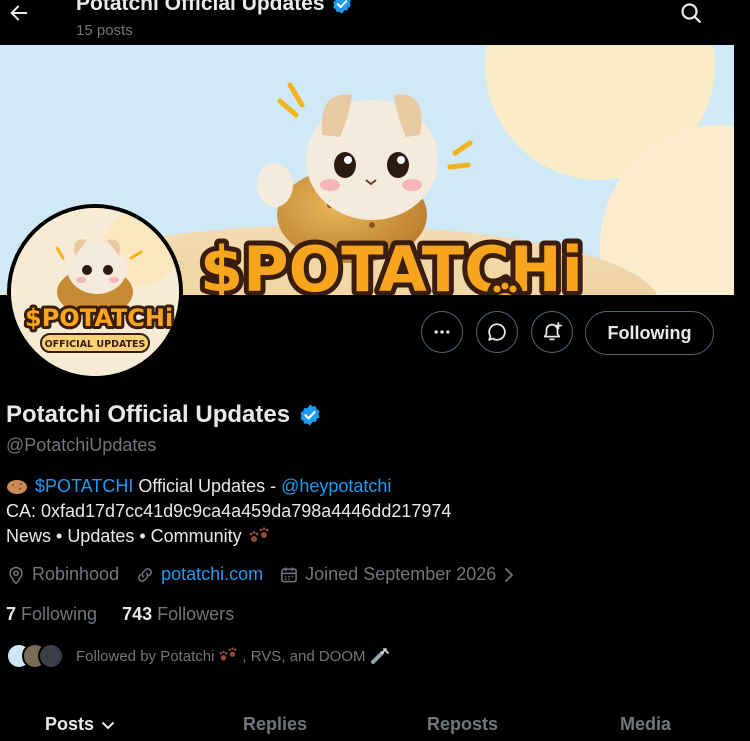 This screenshot has height=741, width=750. I want to click on message-bubble-icon, so click(497, 332).